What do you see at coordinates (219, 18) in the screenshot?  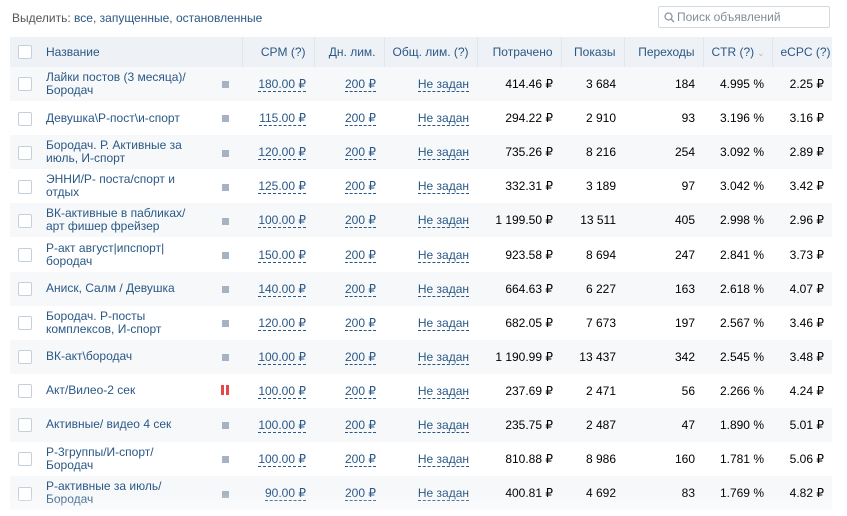 I see `select-stopped-link: остановленные` at bounding box center [219, 18].